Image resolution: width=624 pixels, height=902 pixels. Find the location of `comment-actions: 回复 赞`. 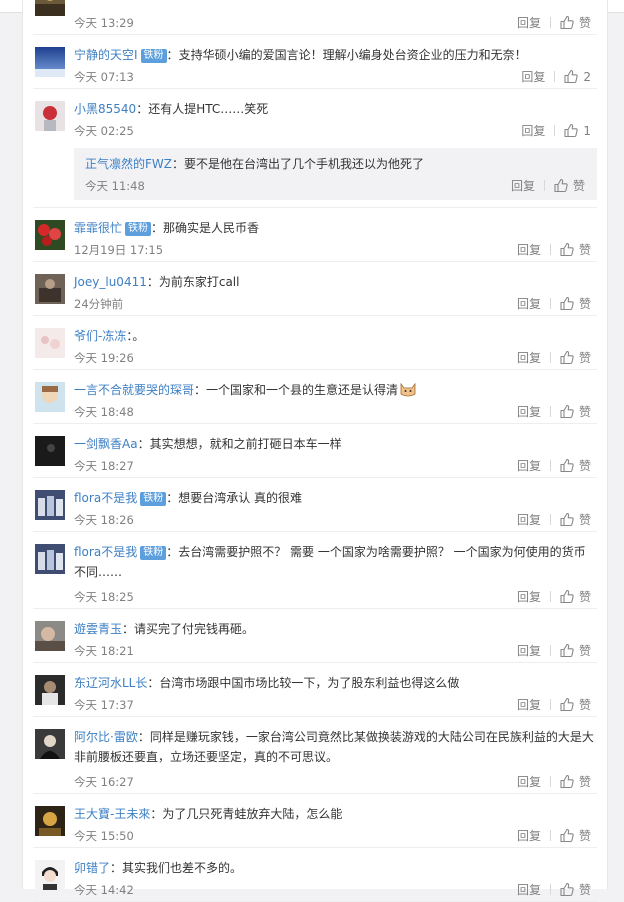

comment-actions: 回复 赞 is located at coordinates (554, 836).